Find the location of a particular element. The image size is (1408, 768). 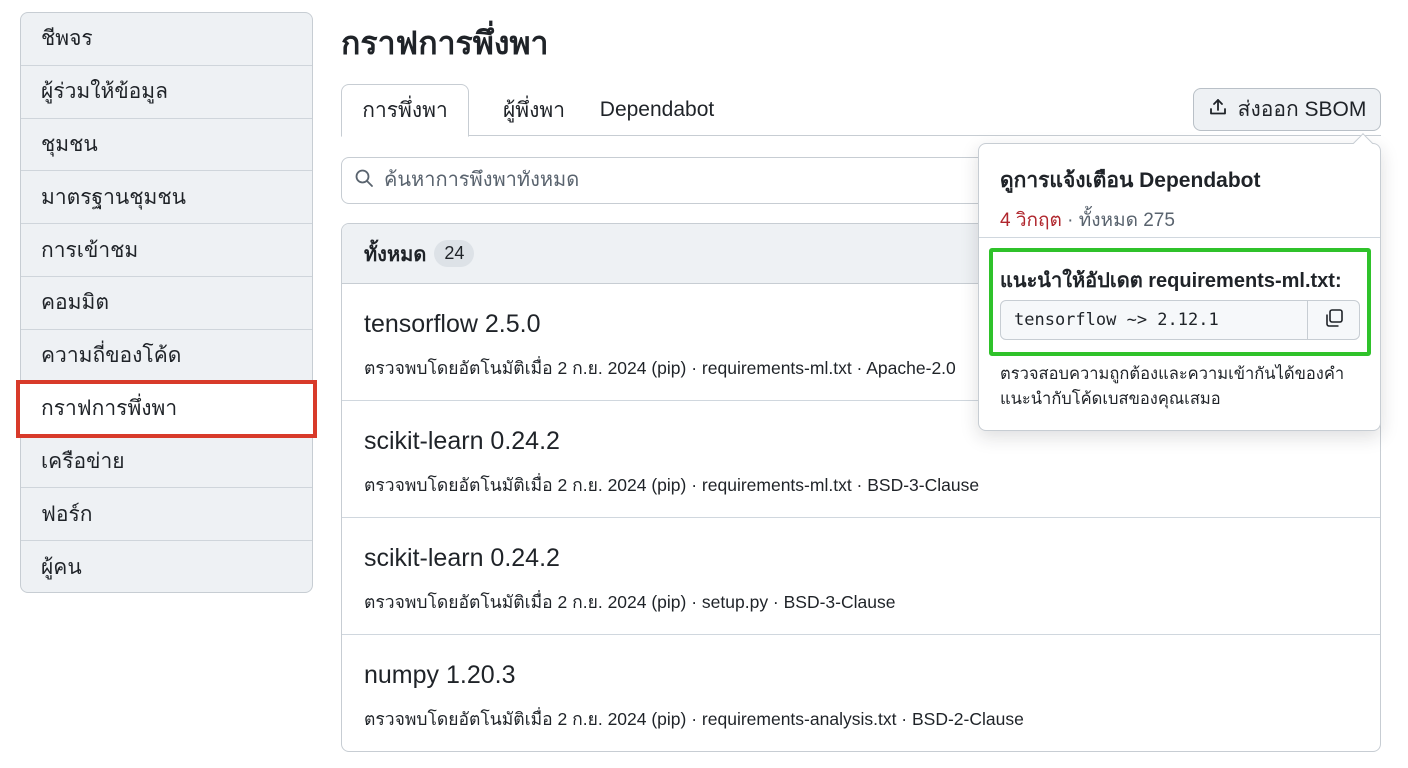

sidebar-item-contributors: ผู้ร่วมให้ข้อมูล is located at coordinates (166, 92).